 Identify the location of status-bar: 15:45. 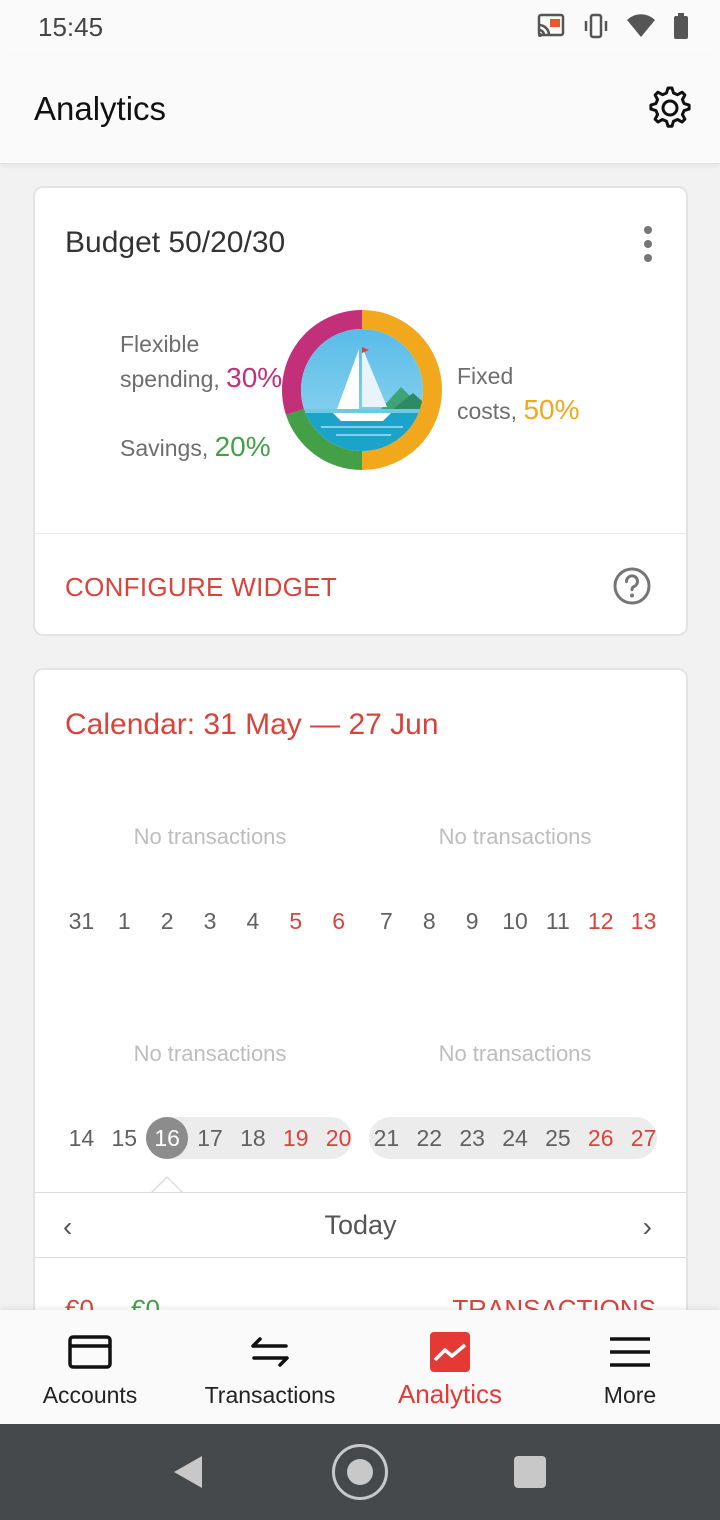
(360, 28).